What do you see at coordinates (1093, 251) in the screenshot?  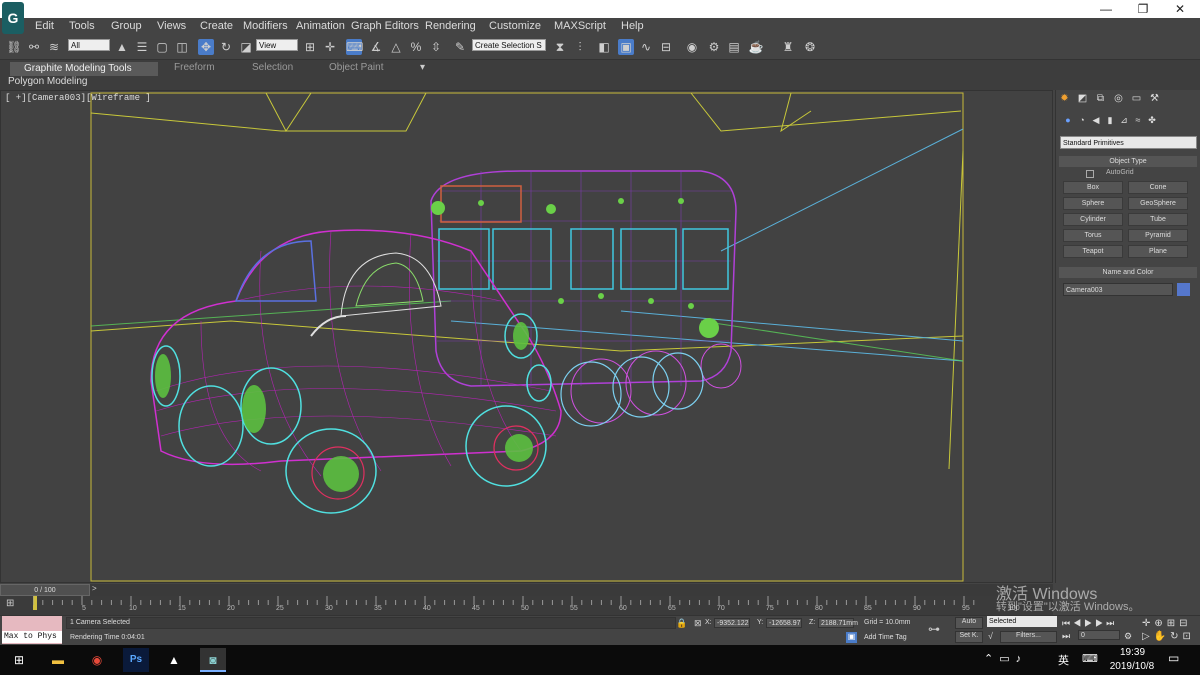 I see `teapot-button: Teapot` at bounding box center [1093, 251].